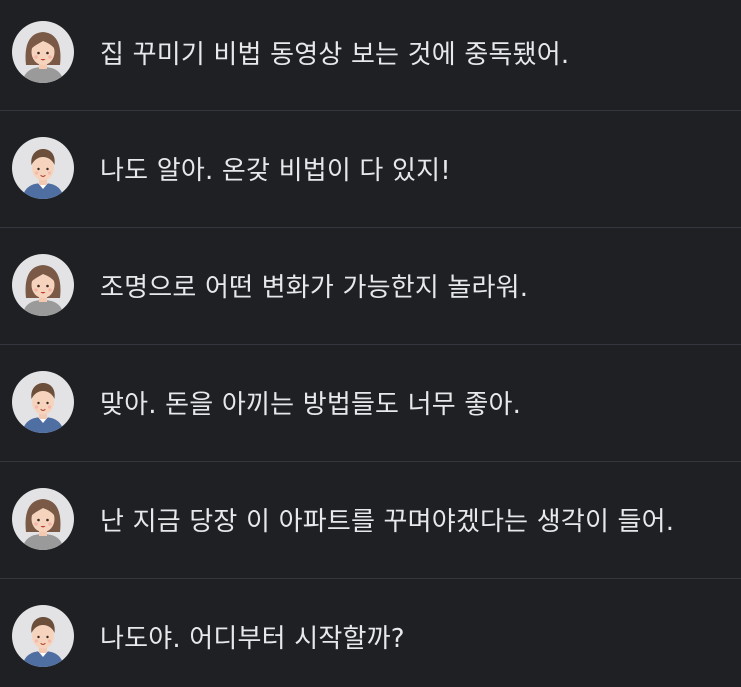  What do you see at coordinates (252, 638) in the screenshot?
I see `message-text: 나도야. 어디부터 시작할까?` at bounding box center [252, 638].